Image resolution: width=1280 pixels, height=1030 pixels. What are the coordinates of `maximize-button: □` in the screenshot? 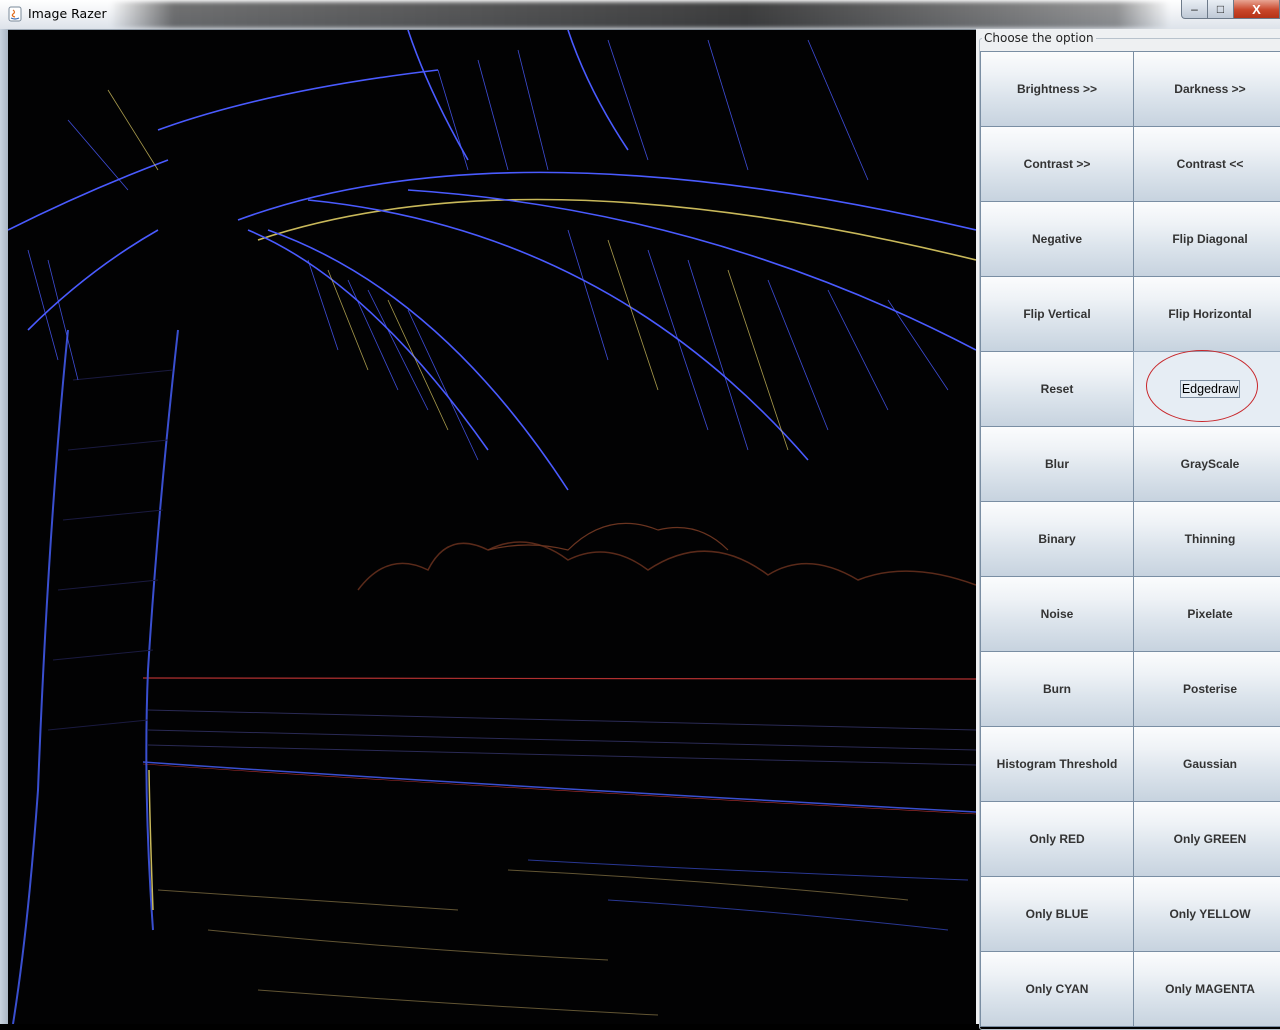 It's located at (1221, 9).